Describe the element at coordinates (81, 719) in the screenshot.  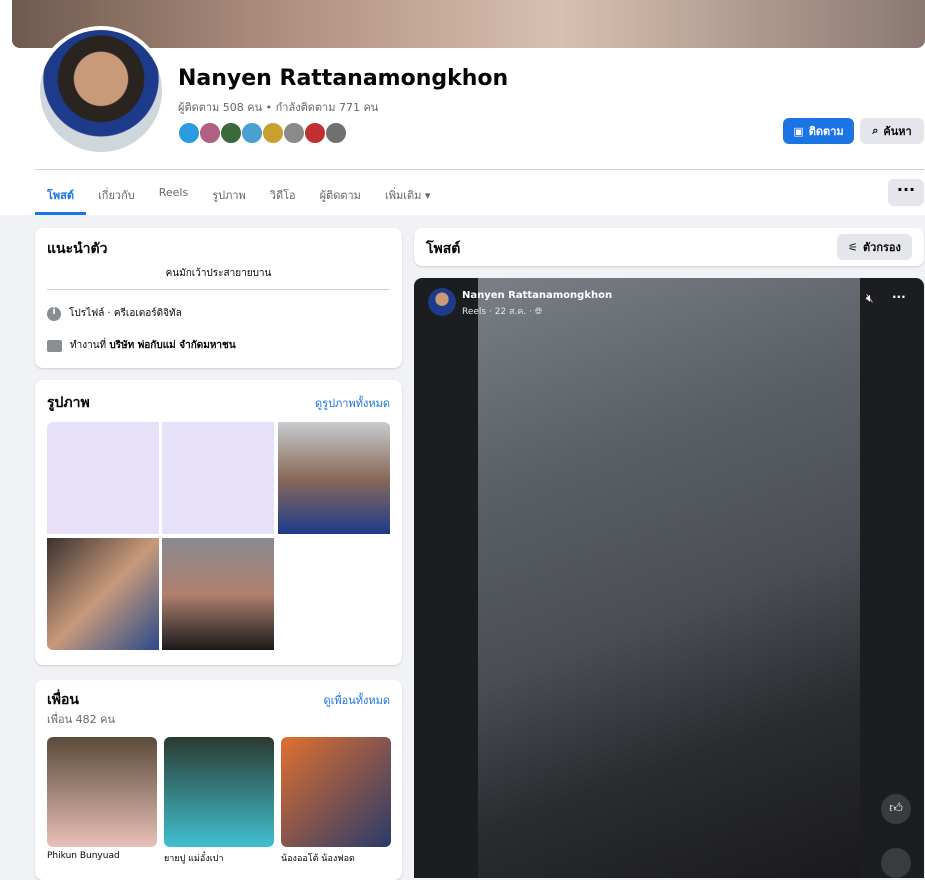
I see `friends-count: เพื่อน 482 คน` at that location.